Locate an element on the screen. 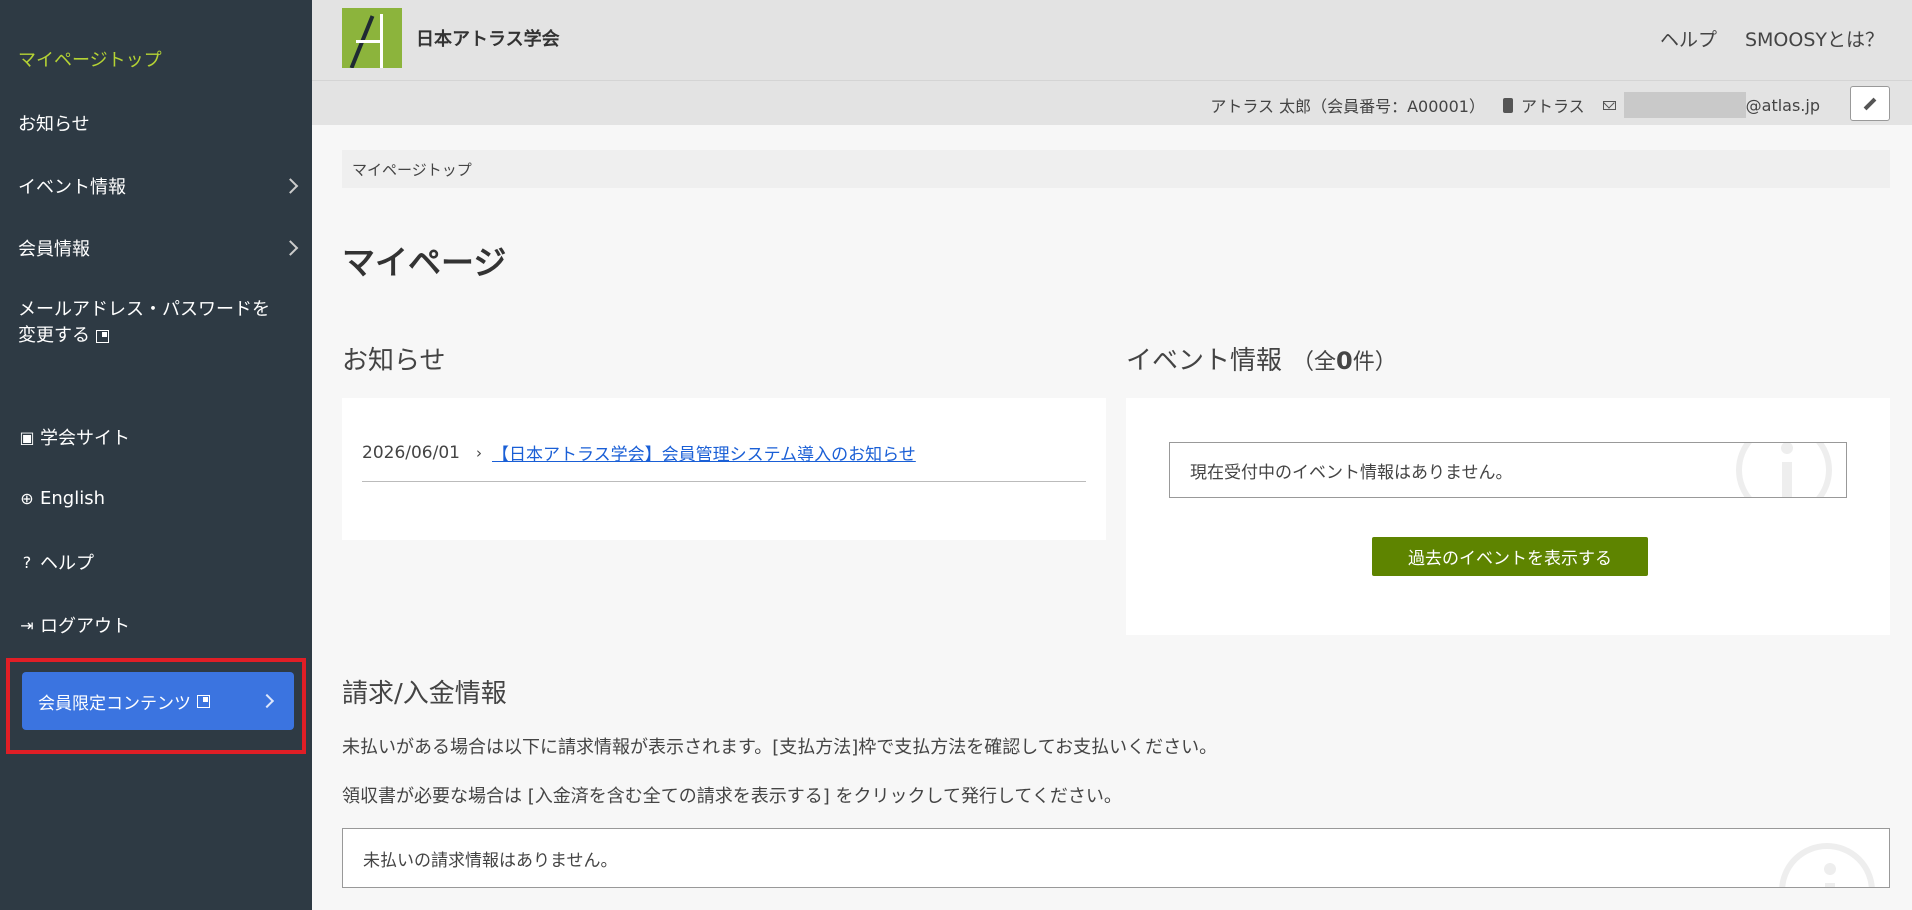 The image size is (1912, 910). sidebar-item-label: メールアドレス・パスワードを is located at coordinates (144, 309).